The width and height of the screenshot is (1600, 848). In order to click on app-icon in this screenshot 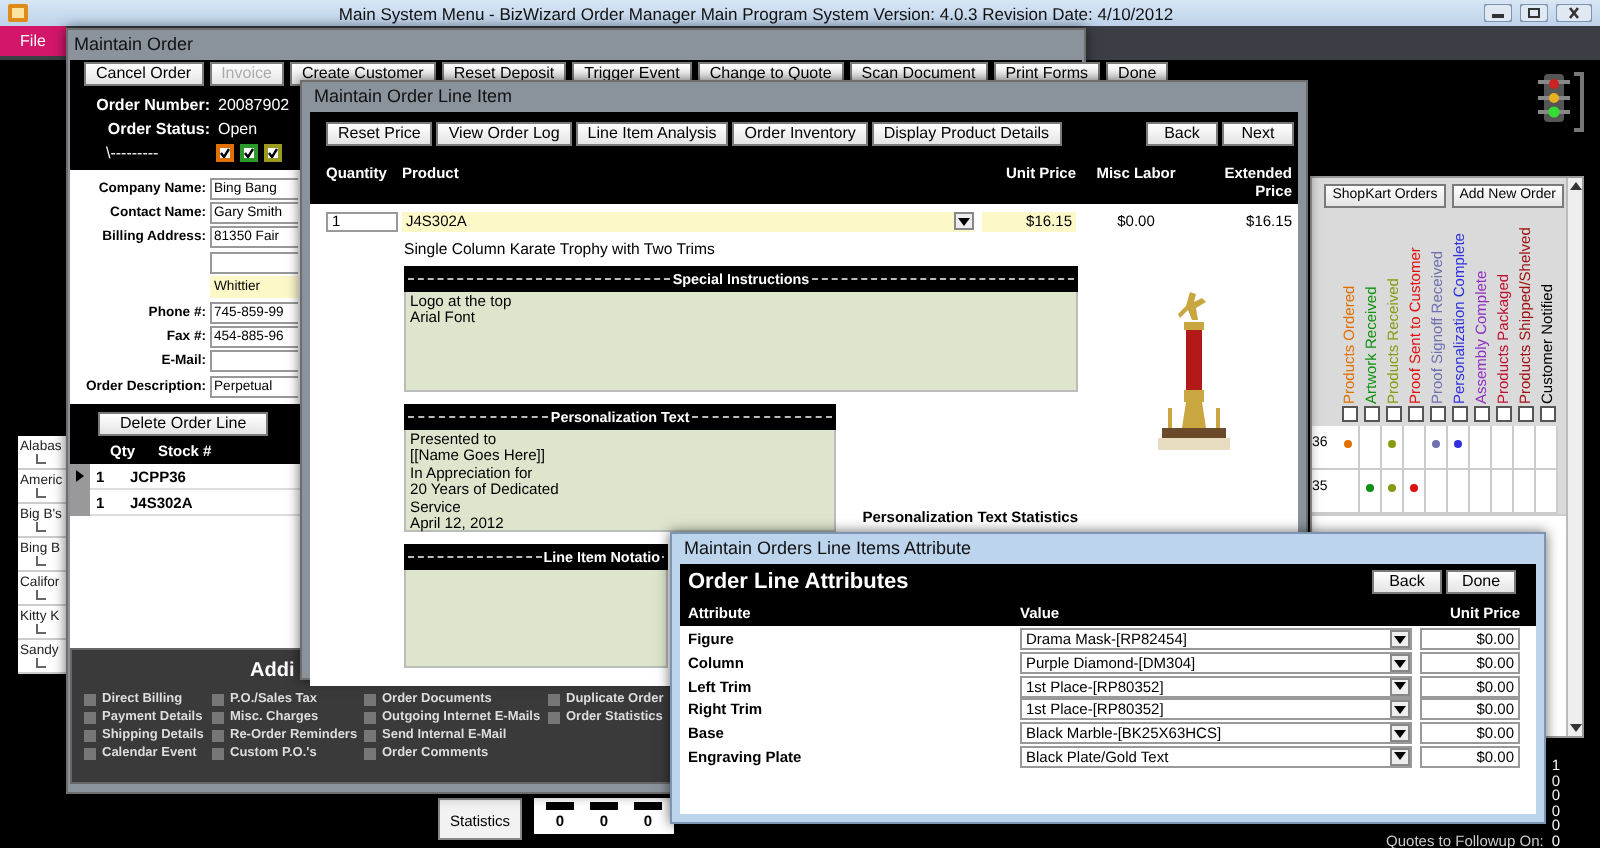, I will do `click(18, 13)`.